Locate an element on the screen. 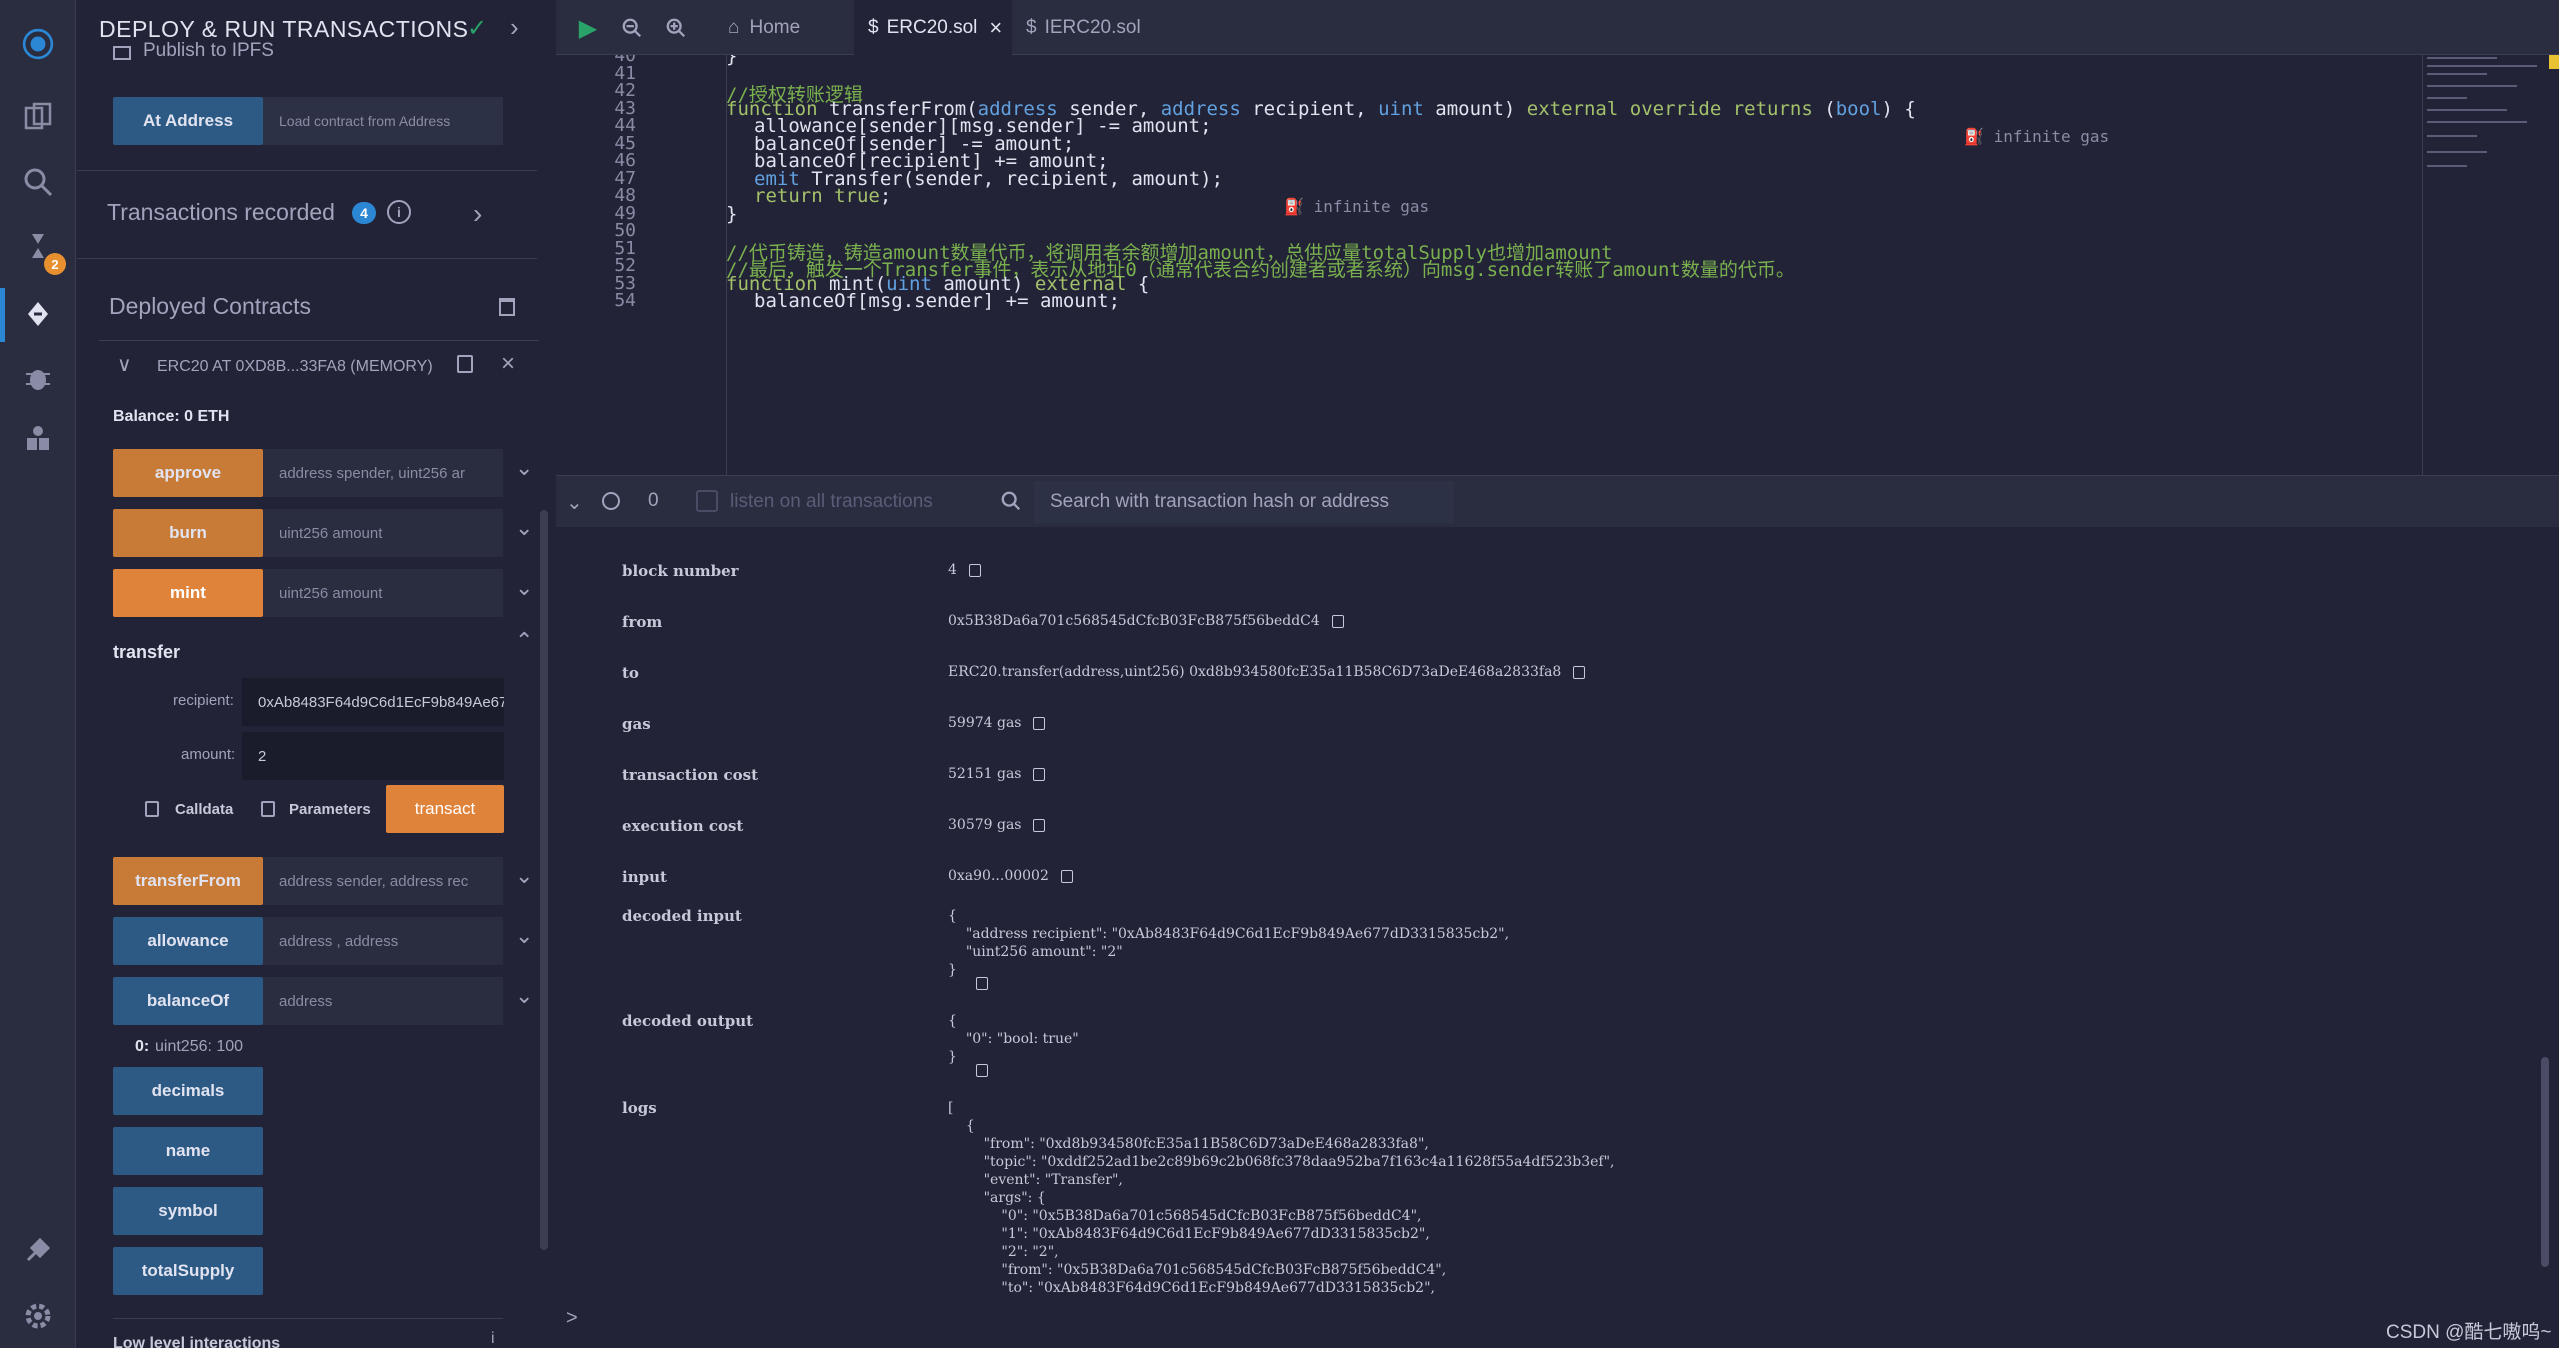 The height and width of the screenshot is (1348, 2559). transferfrom-button: transferFrom is located at coordinates (188, 881).